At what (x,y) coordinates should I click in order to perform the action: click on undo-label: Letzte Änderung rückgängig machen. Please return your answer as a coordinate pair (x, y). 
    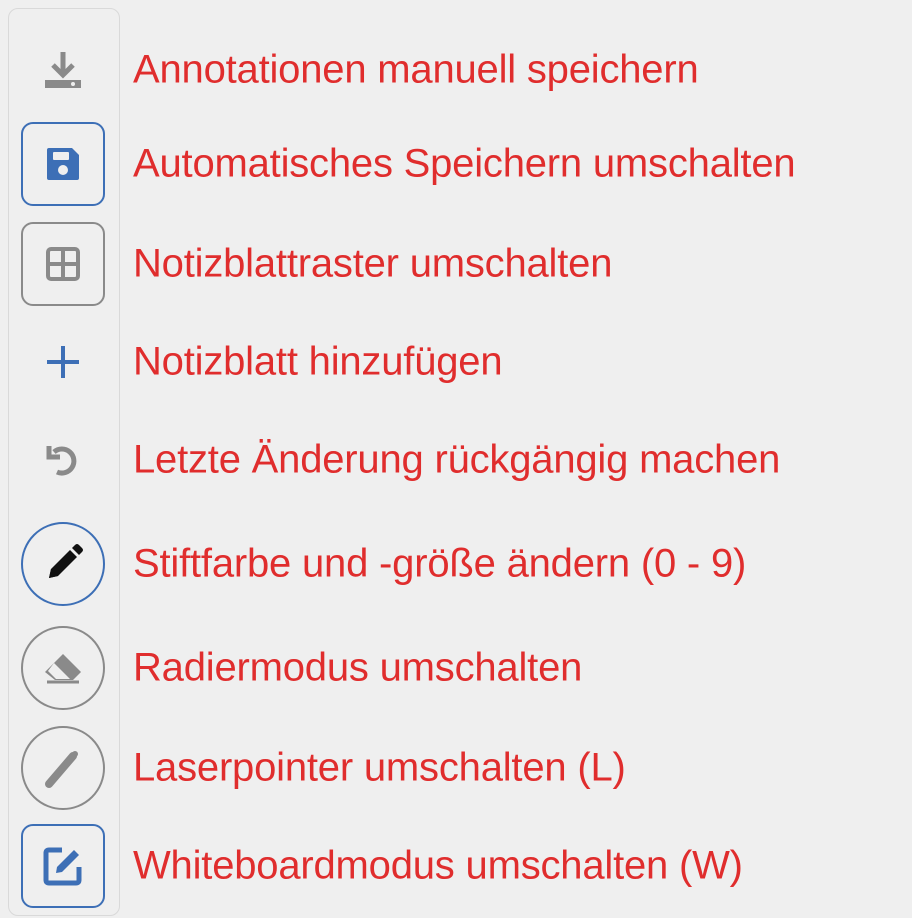
    Looking at the image, I should click on (457, 459).